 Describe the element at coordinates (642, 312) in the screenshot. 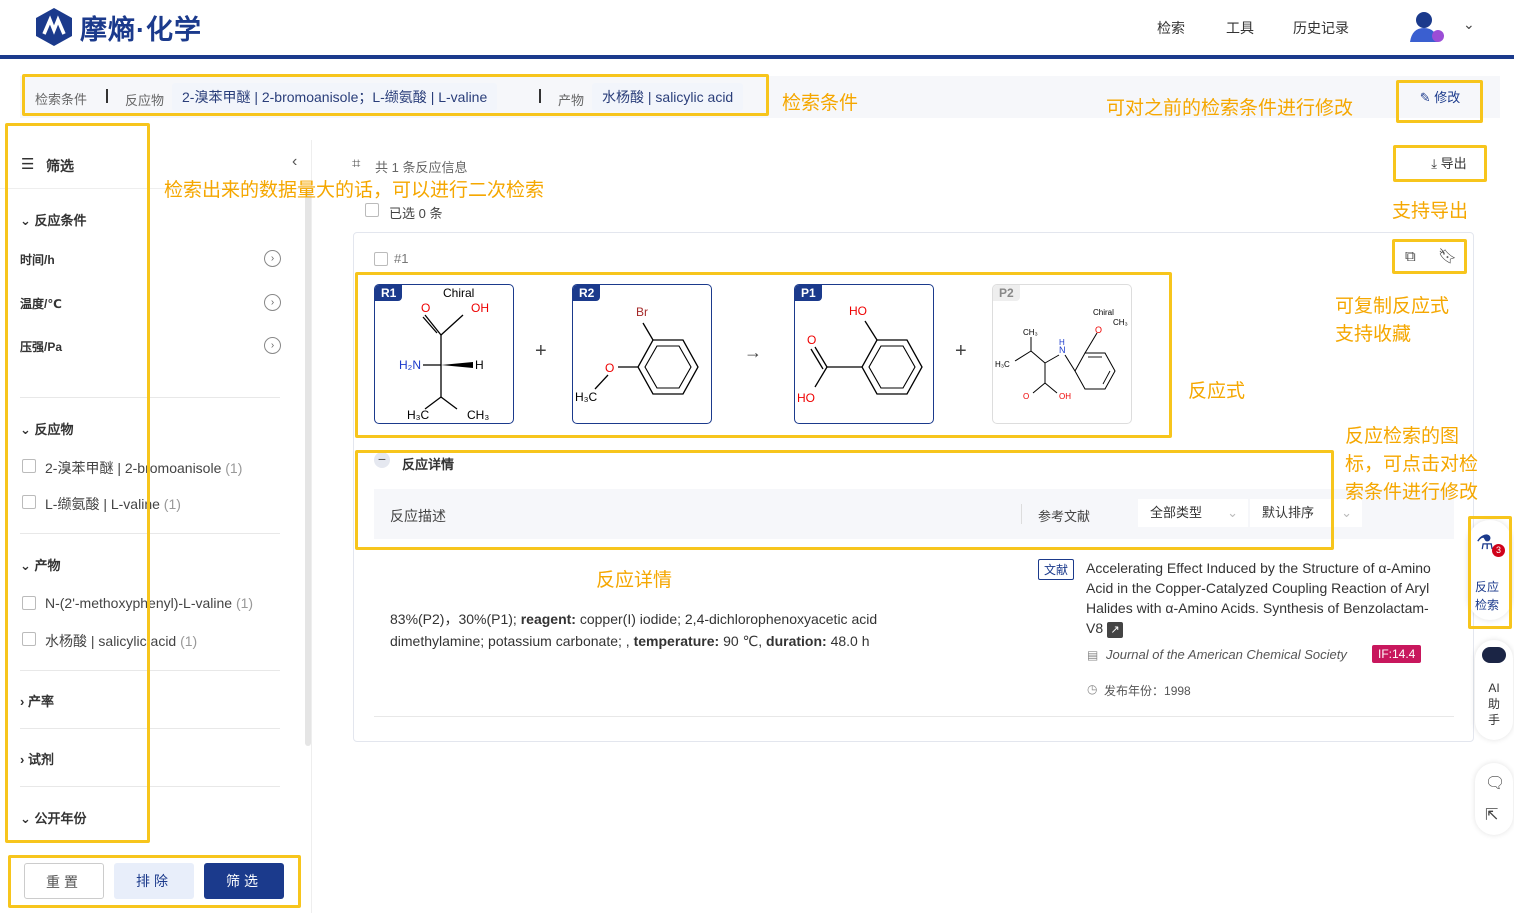

I see `svg-text: Br` at that location.